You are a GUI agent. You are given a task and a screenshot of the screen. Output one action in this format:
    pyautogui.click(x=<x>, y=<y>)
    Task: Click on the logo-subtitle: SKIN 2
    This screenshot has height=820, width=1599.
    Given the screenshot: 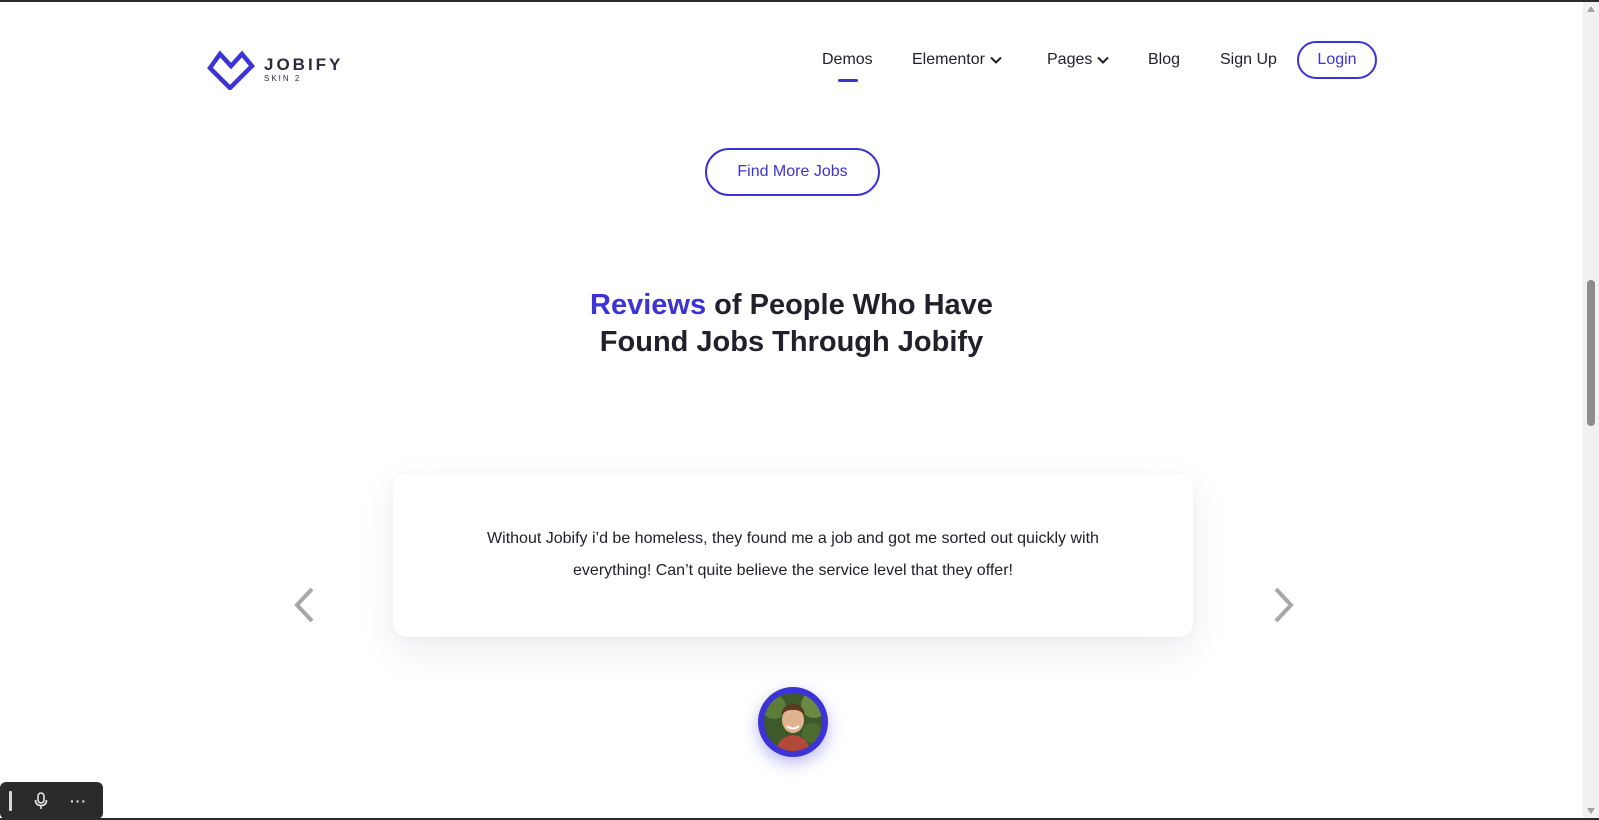 What is the action you would take?
    pyautogui.click(x=283, y=78)
    